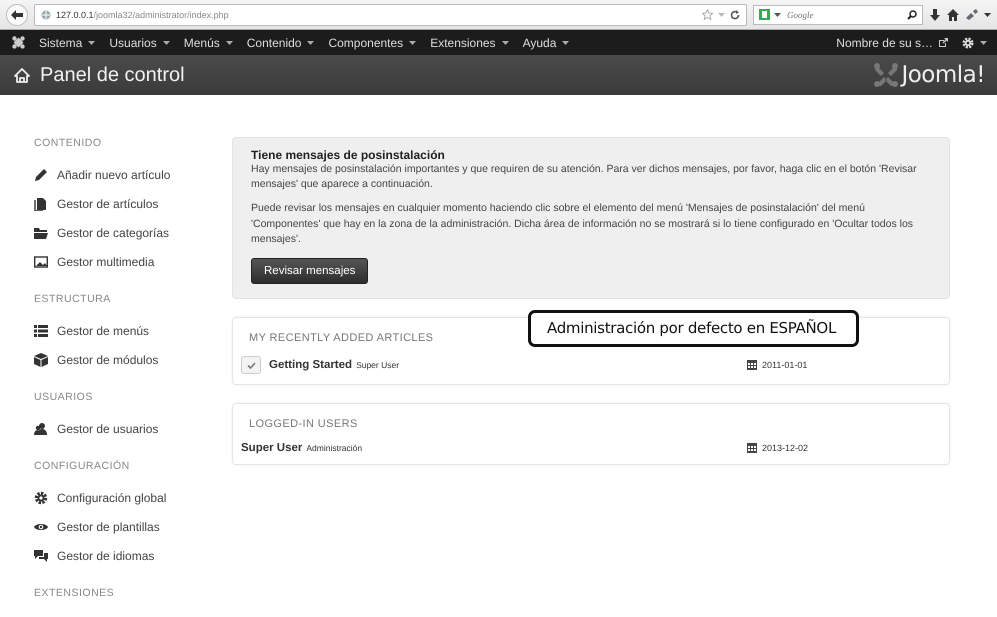 Image resolution: width=997 pixels, height=617 pixels. What do you see at coordinates (341, 338) in the screenshot?
I see `module-title: MY RECENTLY ADDED ARTICLES` at bounding box center [341, 338].